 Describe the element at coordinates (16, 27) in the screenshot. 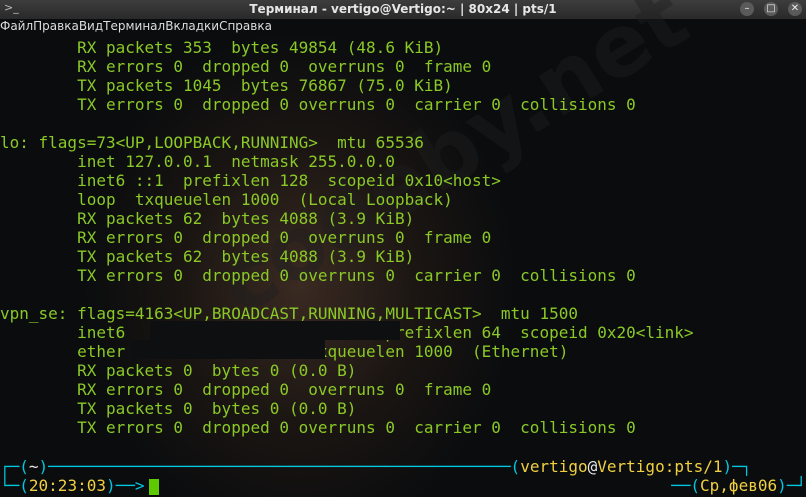

I see `menu-file: Файл` at that location.